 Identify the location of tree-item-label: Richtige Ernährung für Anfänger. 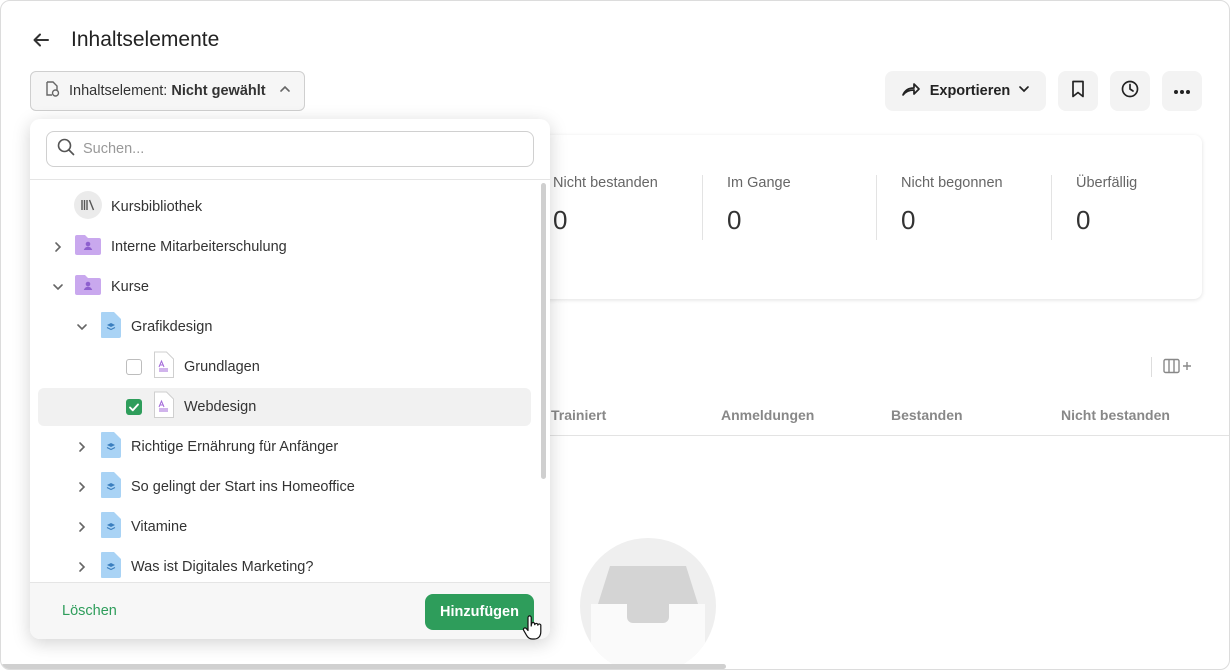
(235, 447).